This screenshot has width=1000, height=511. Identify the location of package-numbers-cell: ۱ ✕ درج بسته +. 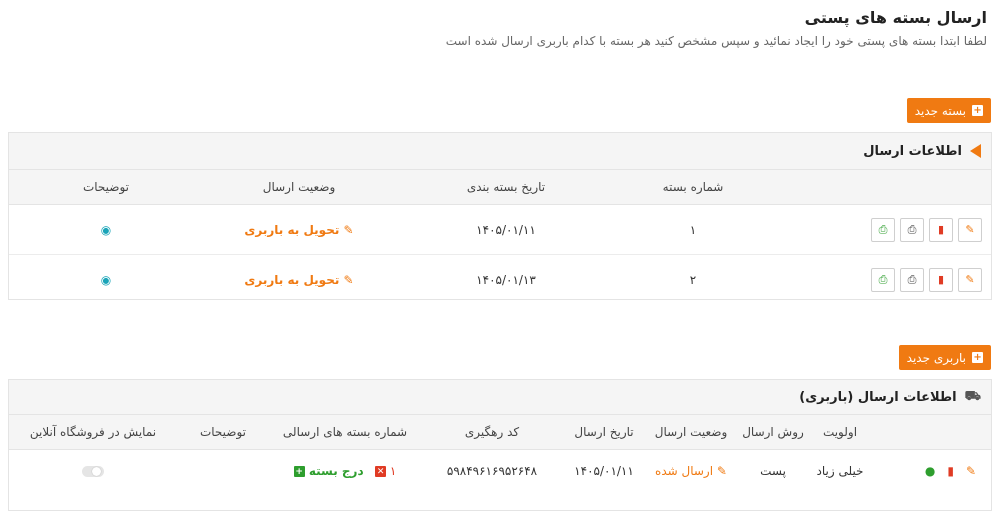
(345, 471).